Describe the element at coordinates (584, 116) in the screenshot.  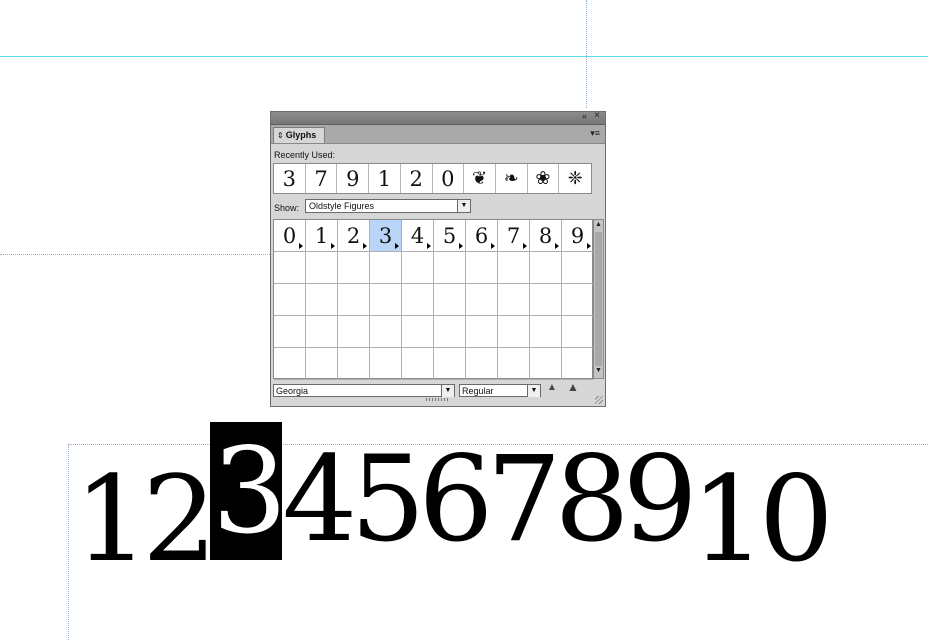
I see `collapse-icon: «` at that location.